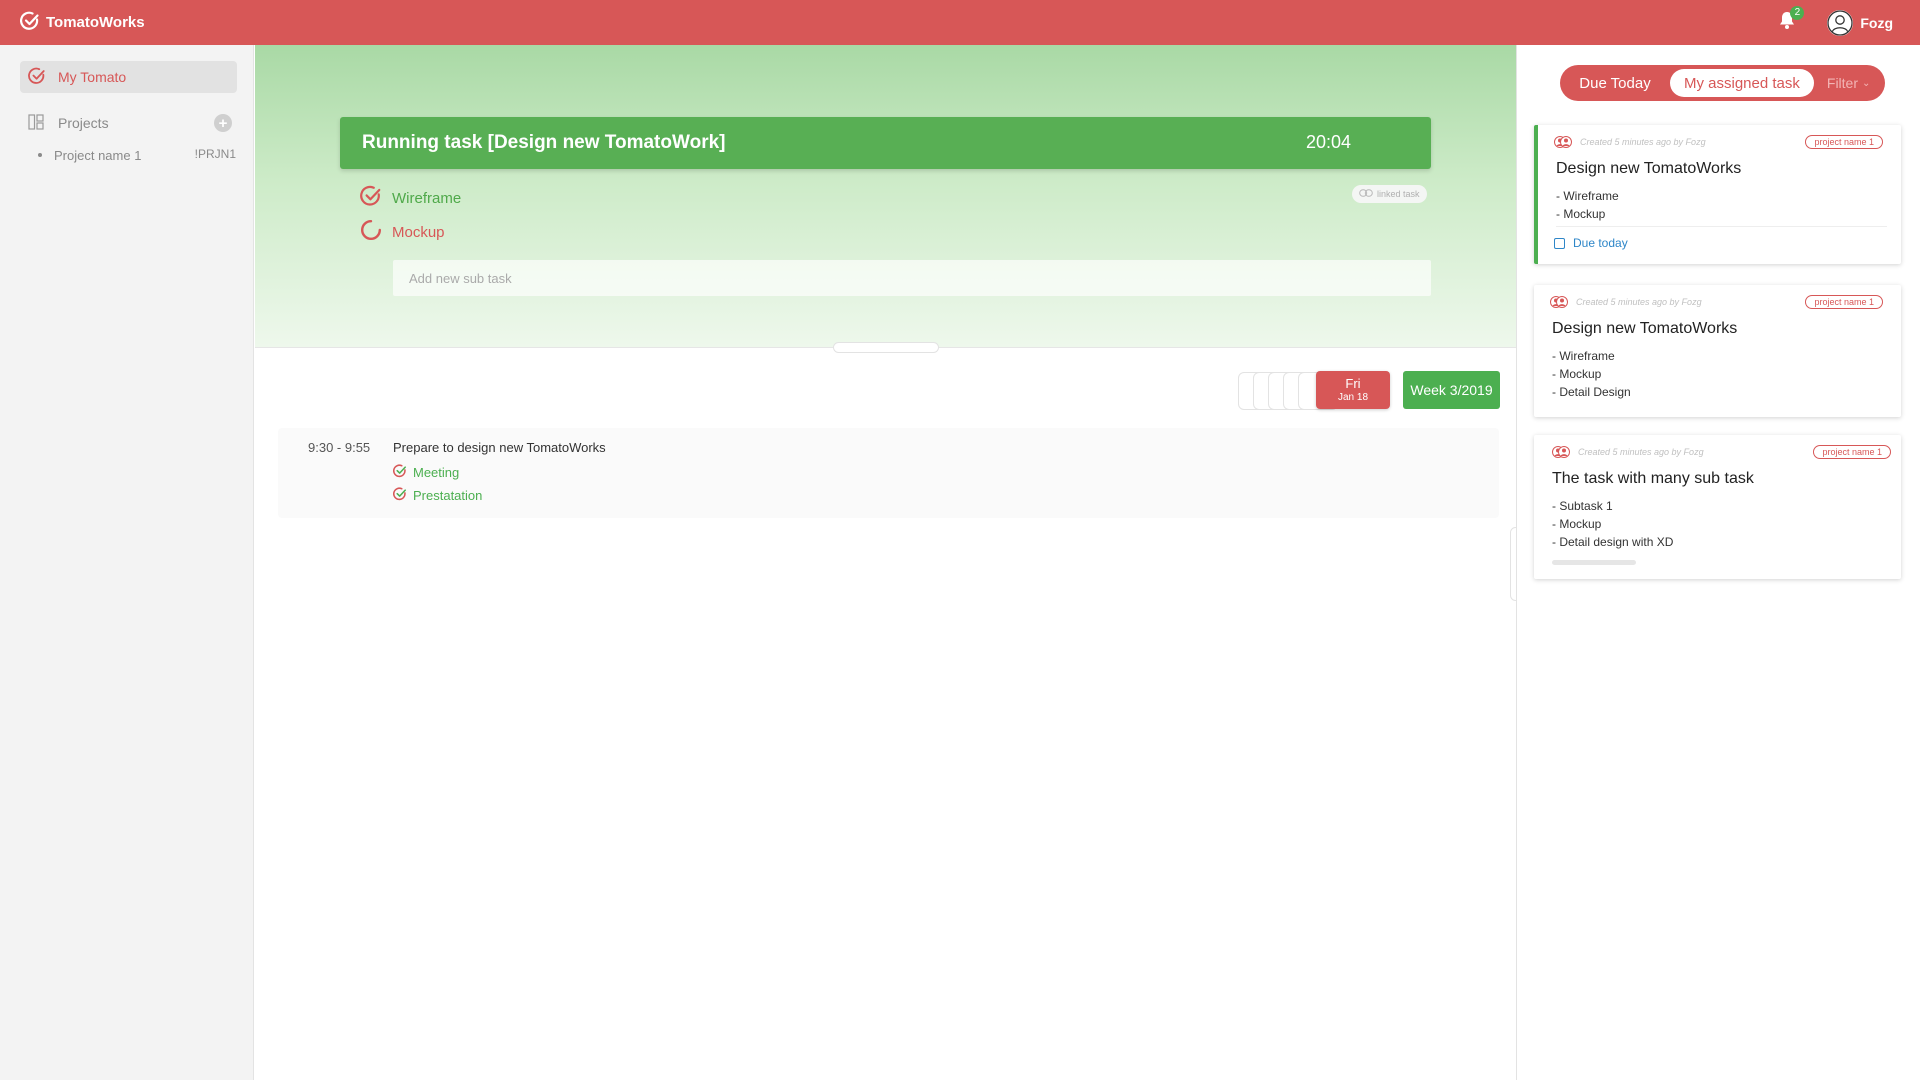  I want to click on app-name: TomatoWorks, so click(95, 22).